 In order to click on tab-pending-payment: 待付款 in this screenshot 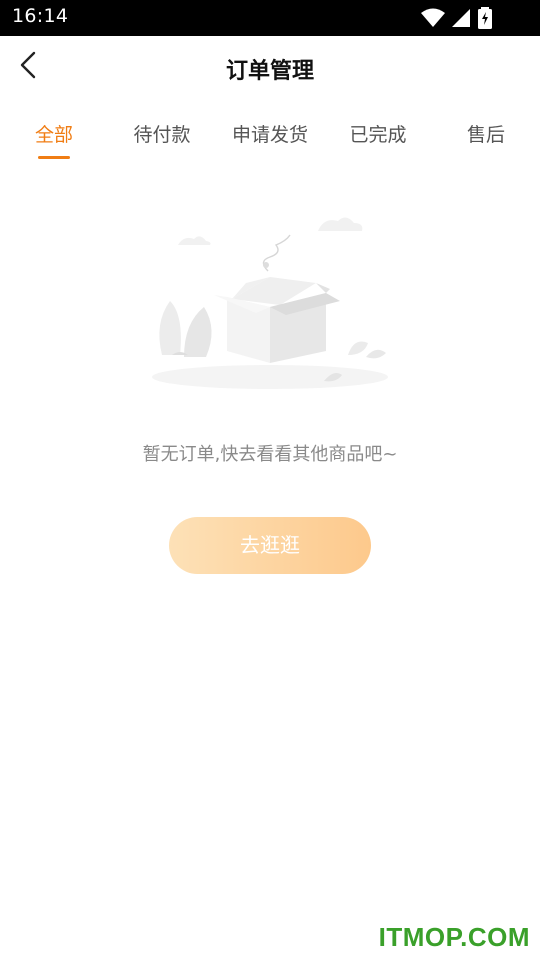, I will do `click(161, 142)`.